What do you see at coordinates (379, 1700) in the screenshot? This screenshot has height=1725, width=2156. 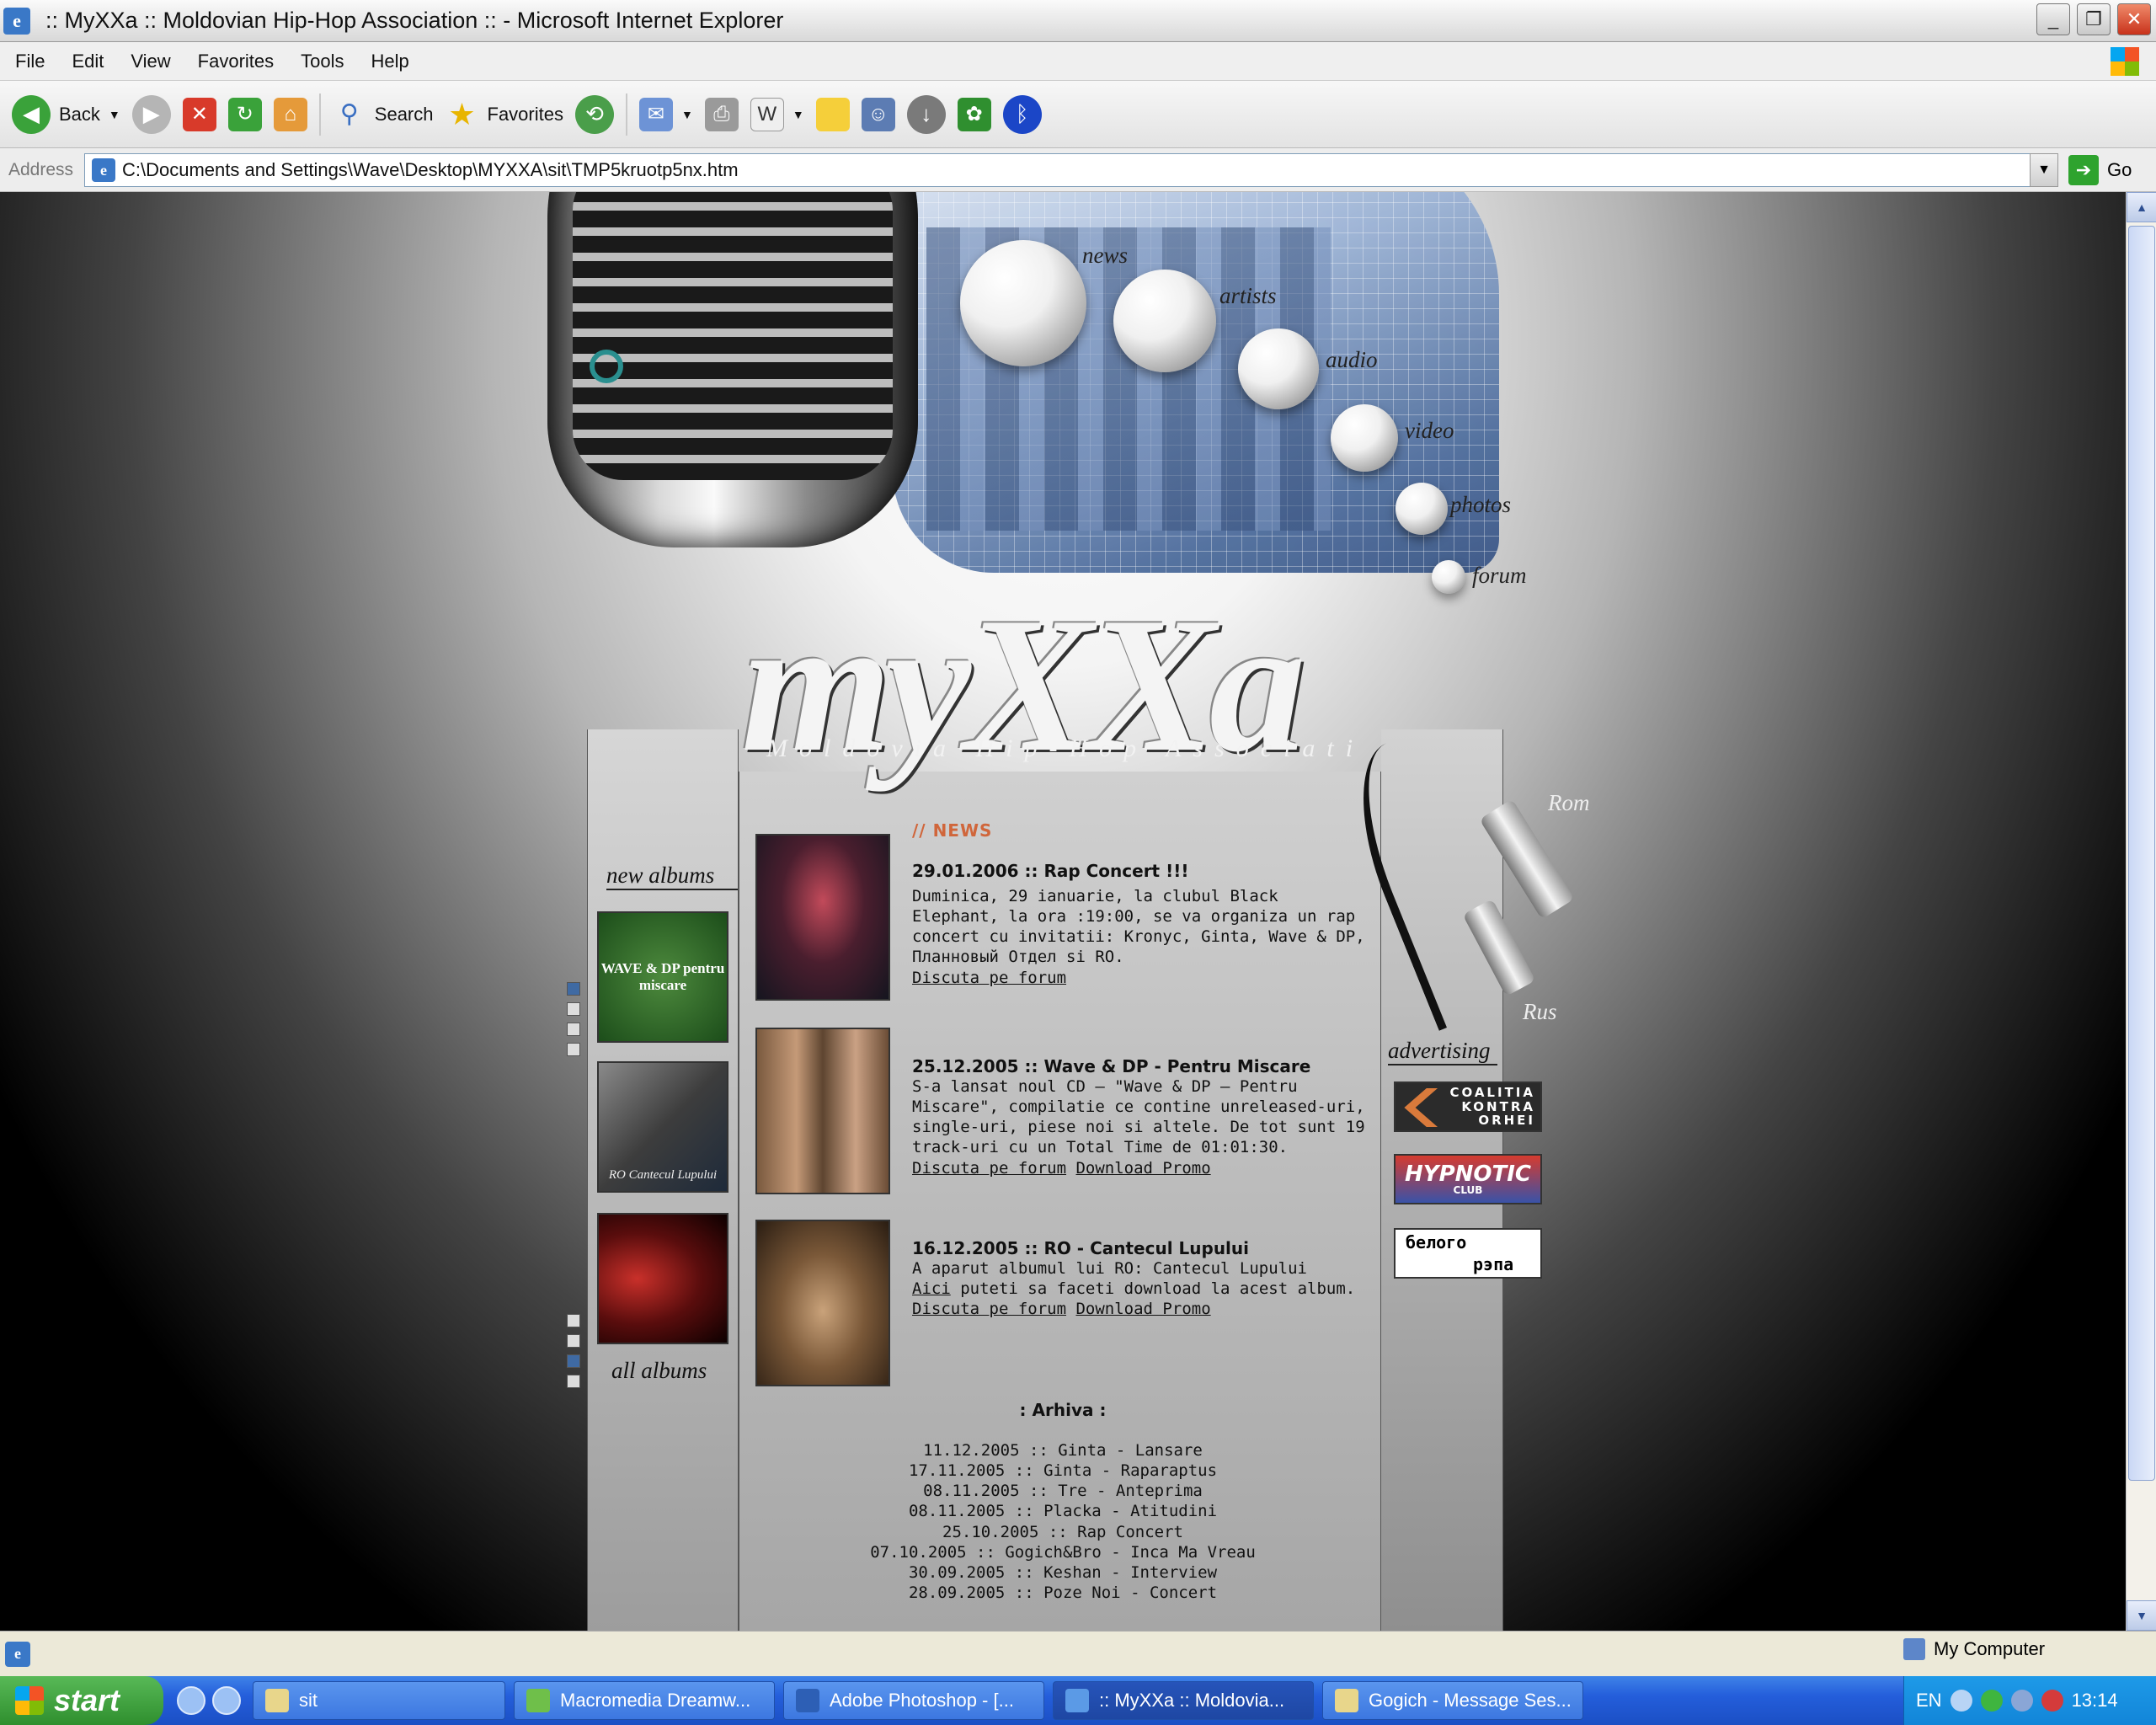 I see `task-sit: sit` at bounding box center [379, 1700].